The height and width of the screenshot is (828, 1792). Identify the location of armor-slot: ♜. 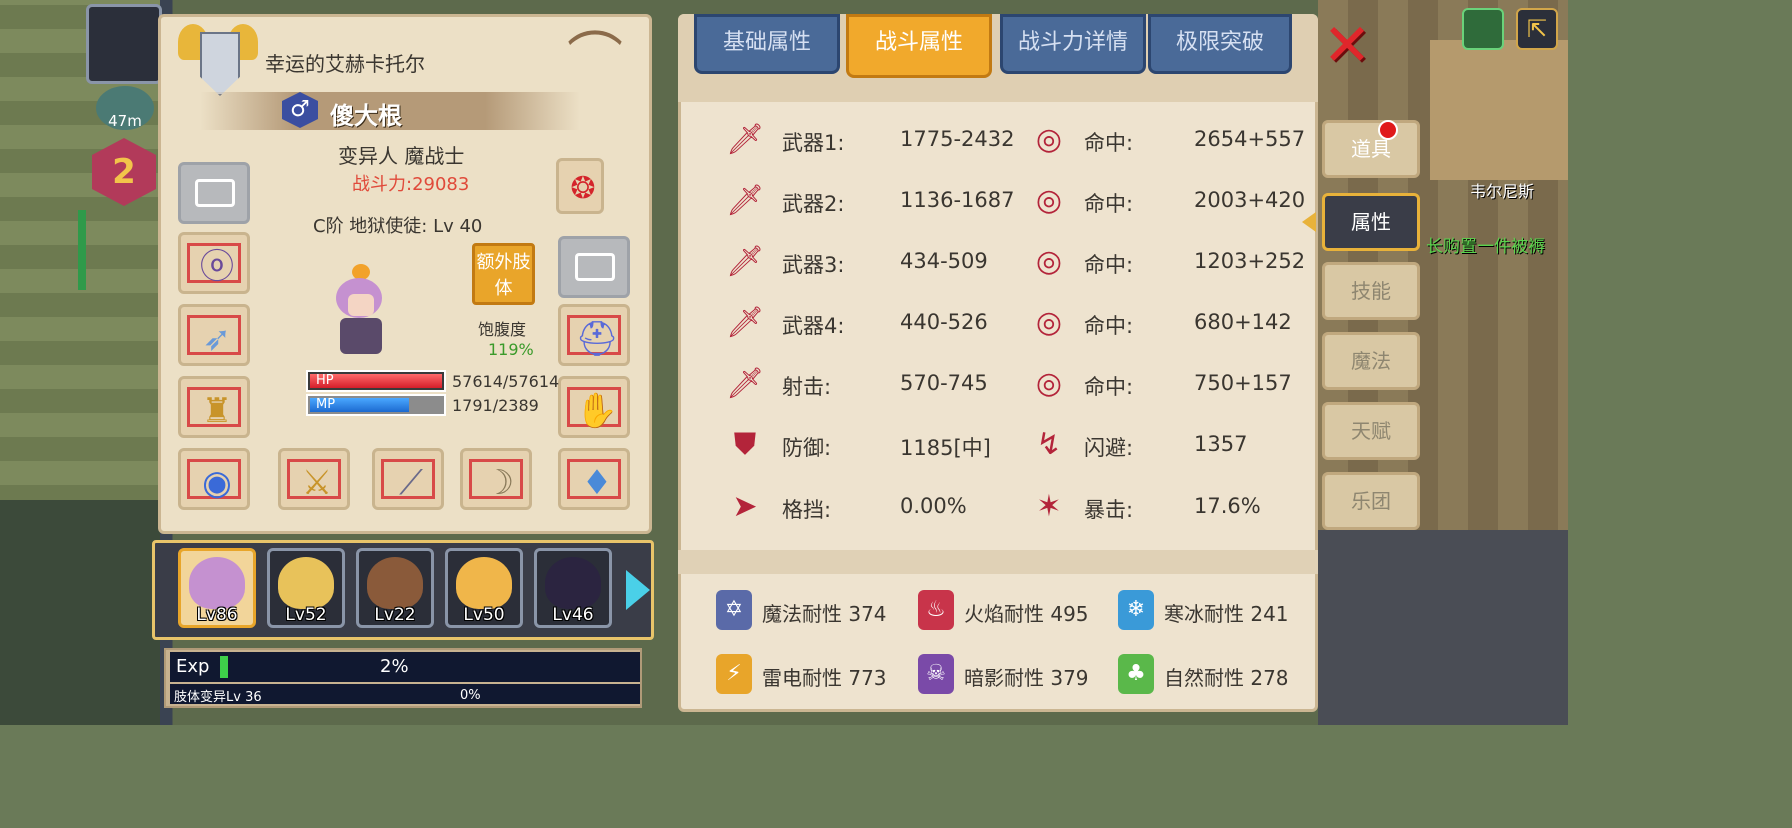
(214, 407).